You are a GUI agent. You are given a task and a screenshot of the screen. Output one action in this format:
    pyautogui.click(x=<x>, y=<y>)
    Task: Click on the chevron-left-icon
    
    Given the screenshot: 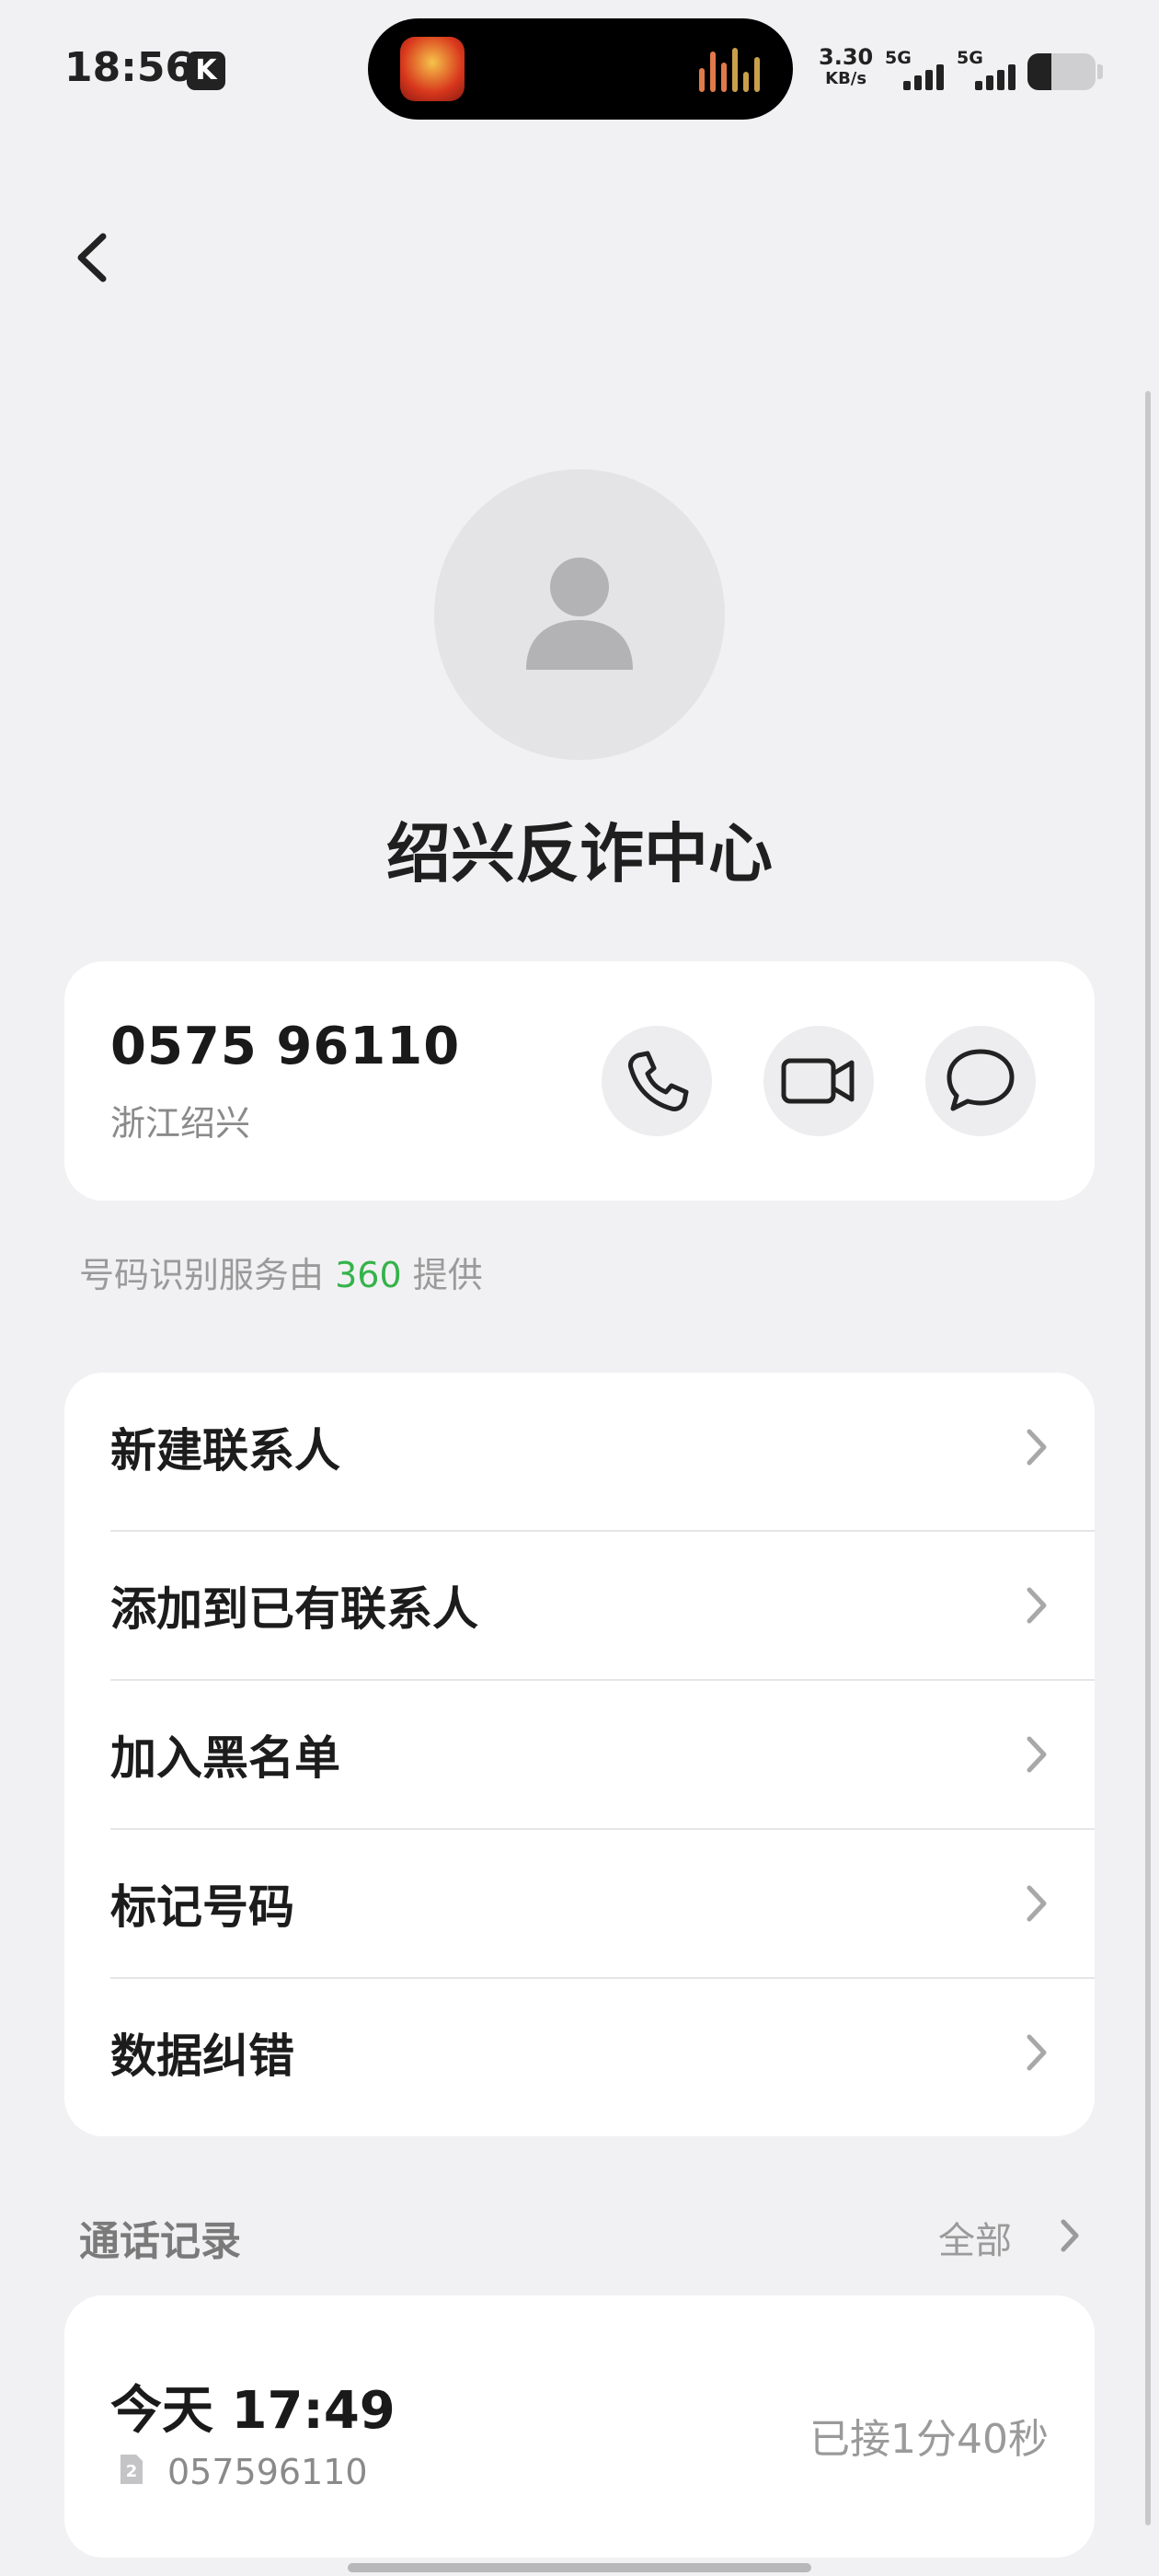 What is the action you would take?
    pyautogui.click(x=92, y=257)
    